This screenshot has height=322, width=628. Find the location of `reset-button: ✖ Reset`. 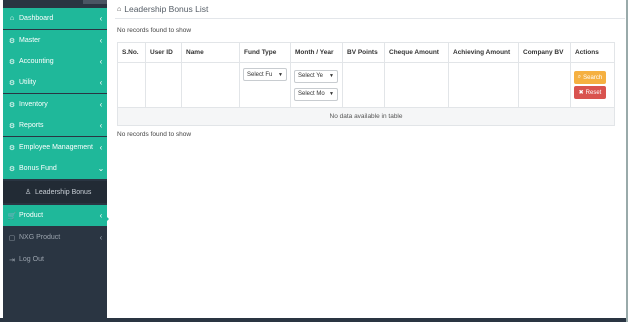

reset-button: ✖ Reset is located at coordinates (590, 92).